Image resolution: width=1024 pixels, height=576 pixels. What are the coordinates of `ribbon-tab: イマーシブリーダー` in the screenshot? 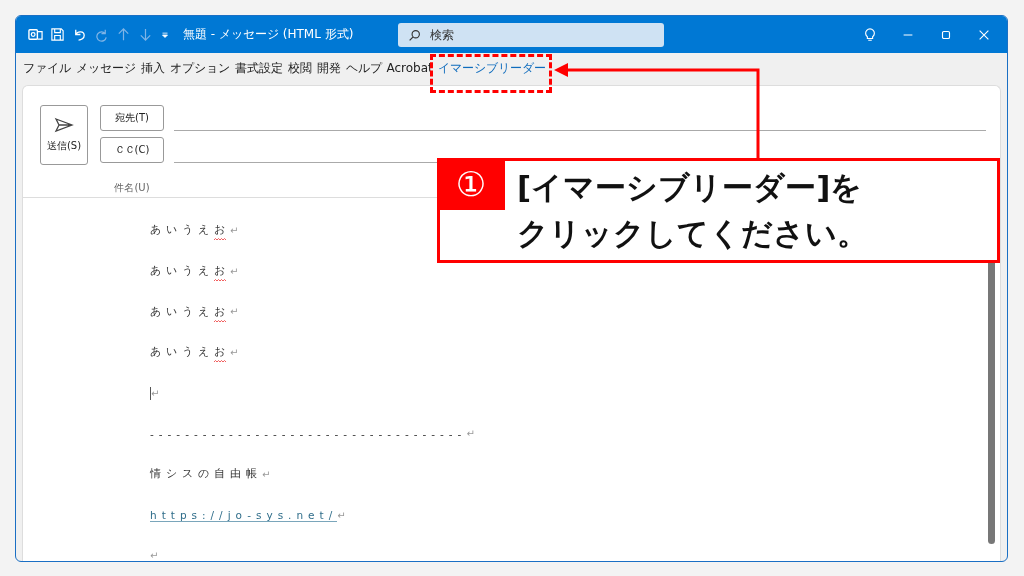 It's located at (492, 68).